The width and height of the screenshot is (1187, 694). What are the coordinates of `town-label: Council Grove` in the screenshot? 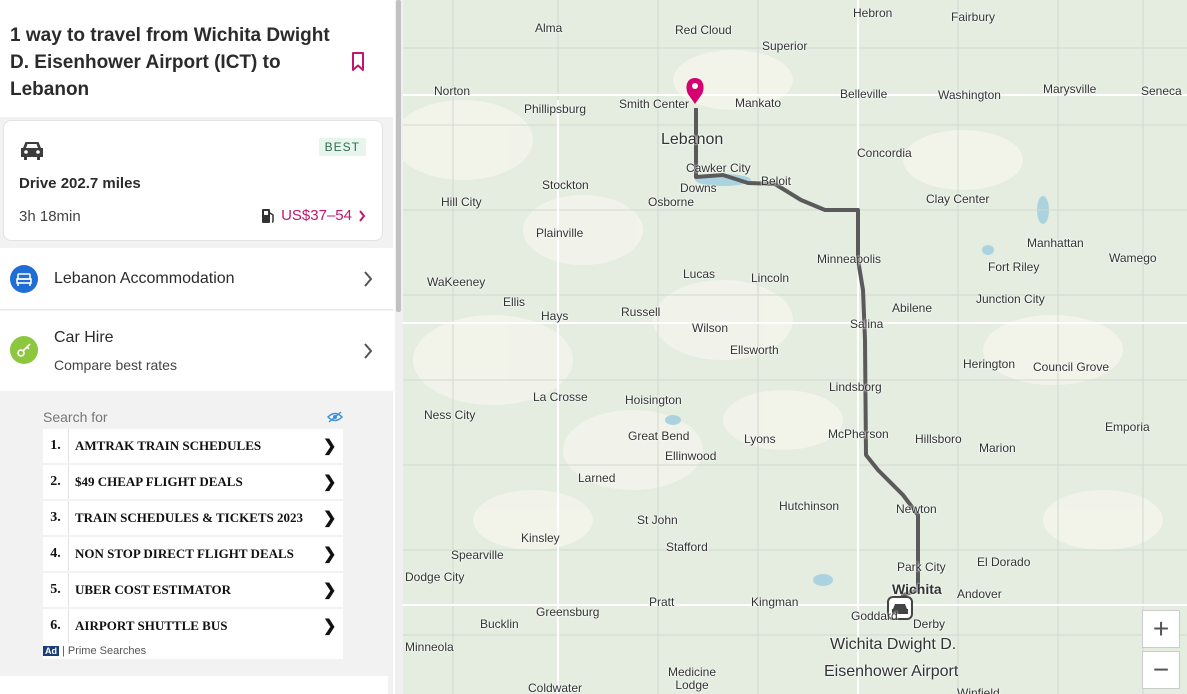 It's located at (1071, 367).